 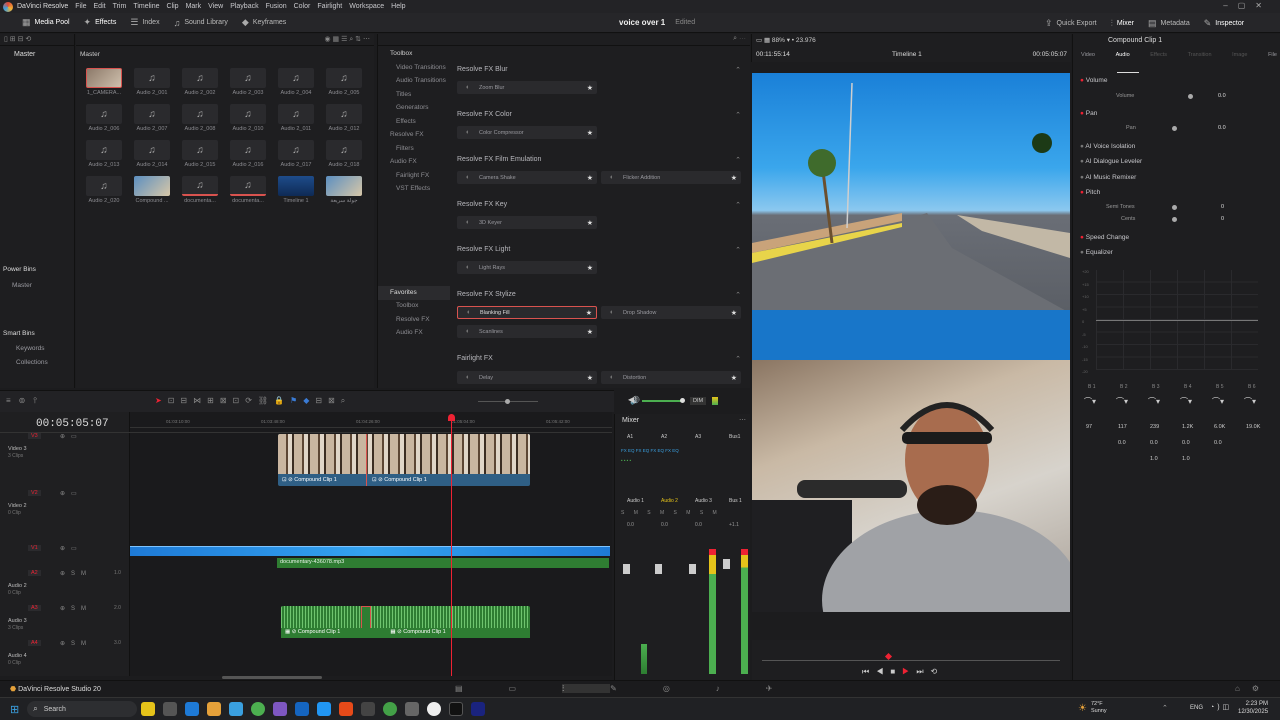 What do you see at coordinates (366, 6) in the screenshot?
I see `menu-workspace: Workspace` at bounding box center [366, 6].